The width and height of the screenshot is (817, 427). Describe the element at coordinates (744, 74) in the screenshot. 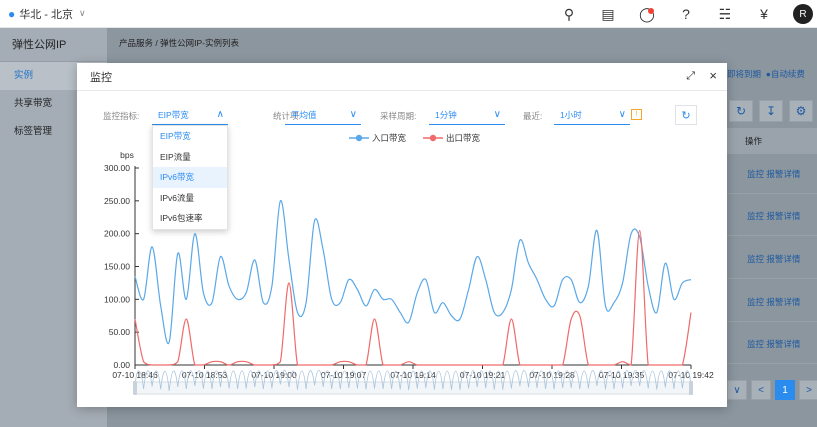

I see `expiring-link: 即将到期` at that location.